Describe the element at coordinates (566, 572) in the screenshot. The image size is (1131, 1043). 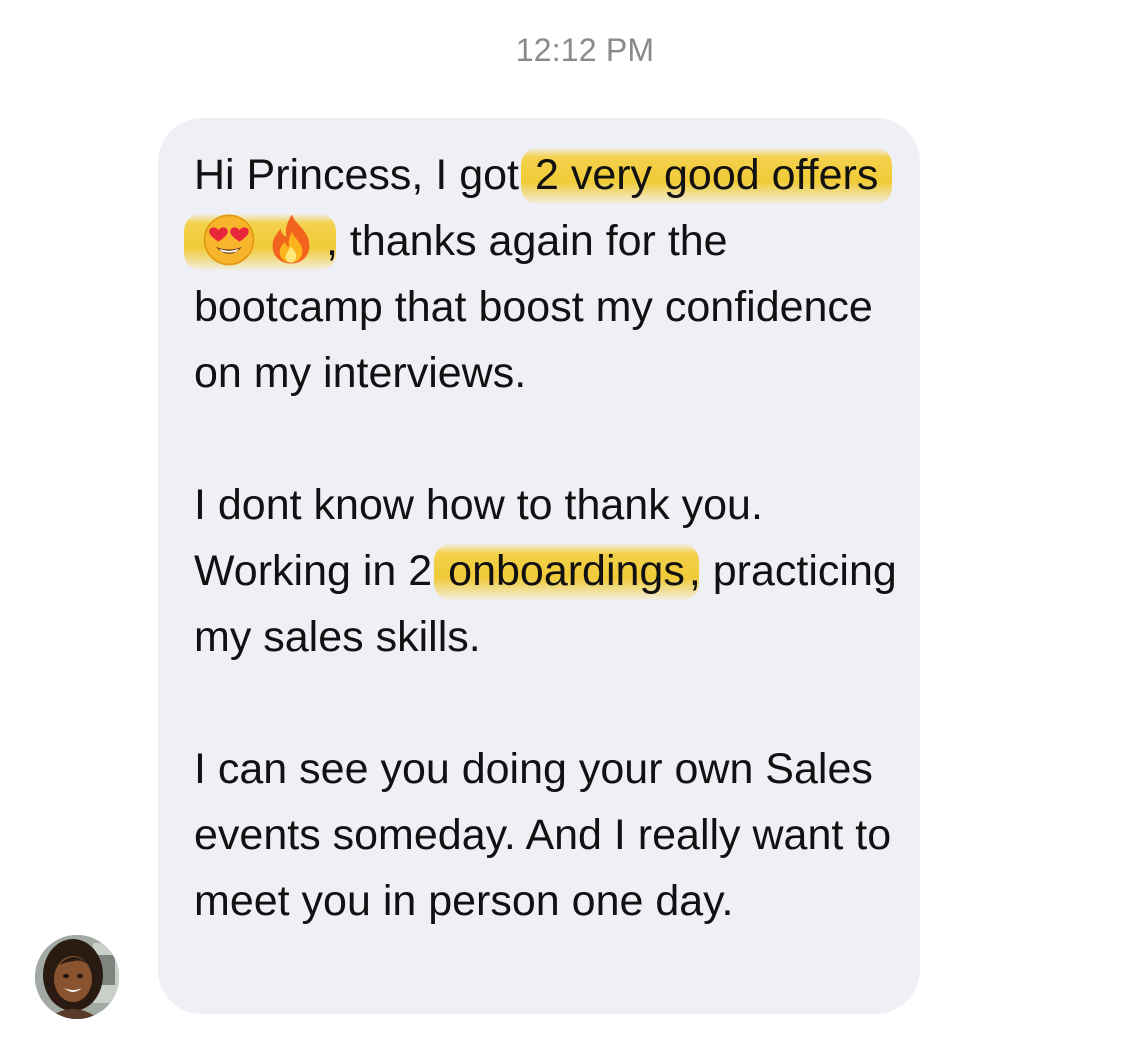
I see `highlighted-text: onboardings` at that location.